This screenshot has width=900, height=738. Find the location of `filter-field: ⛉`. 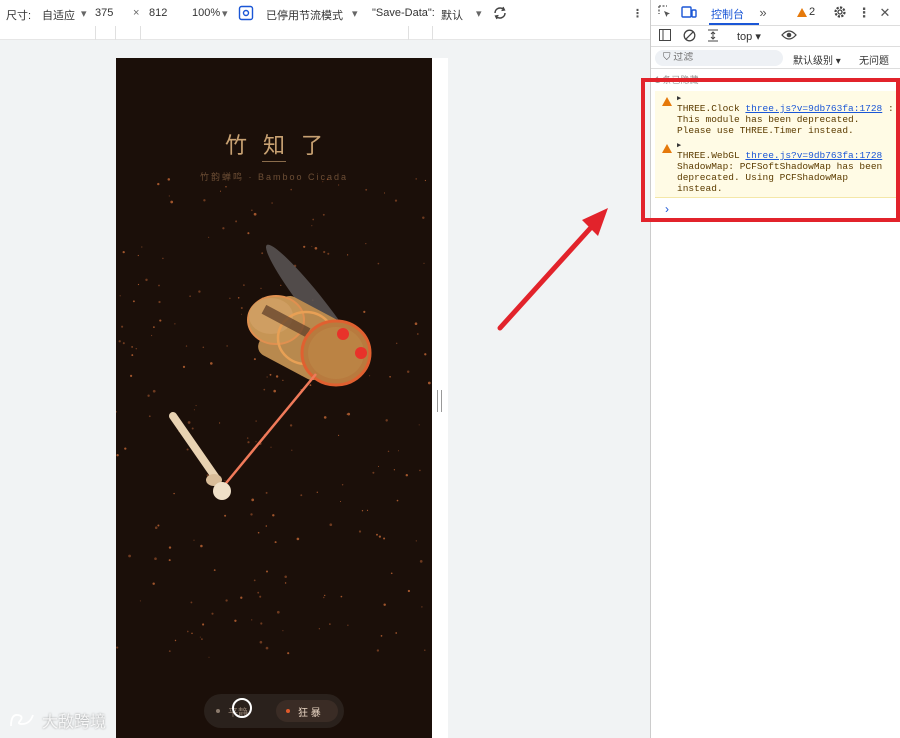

filter-field: ⛉ is located at coordinates (719, 58).